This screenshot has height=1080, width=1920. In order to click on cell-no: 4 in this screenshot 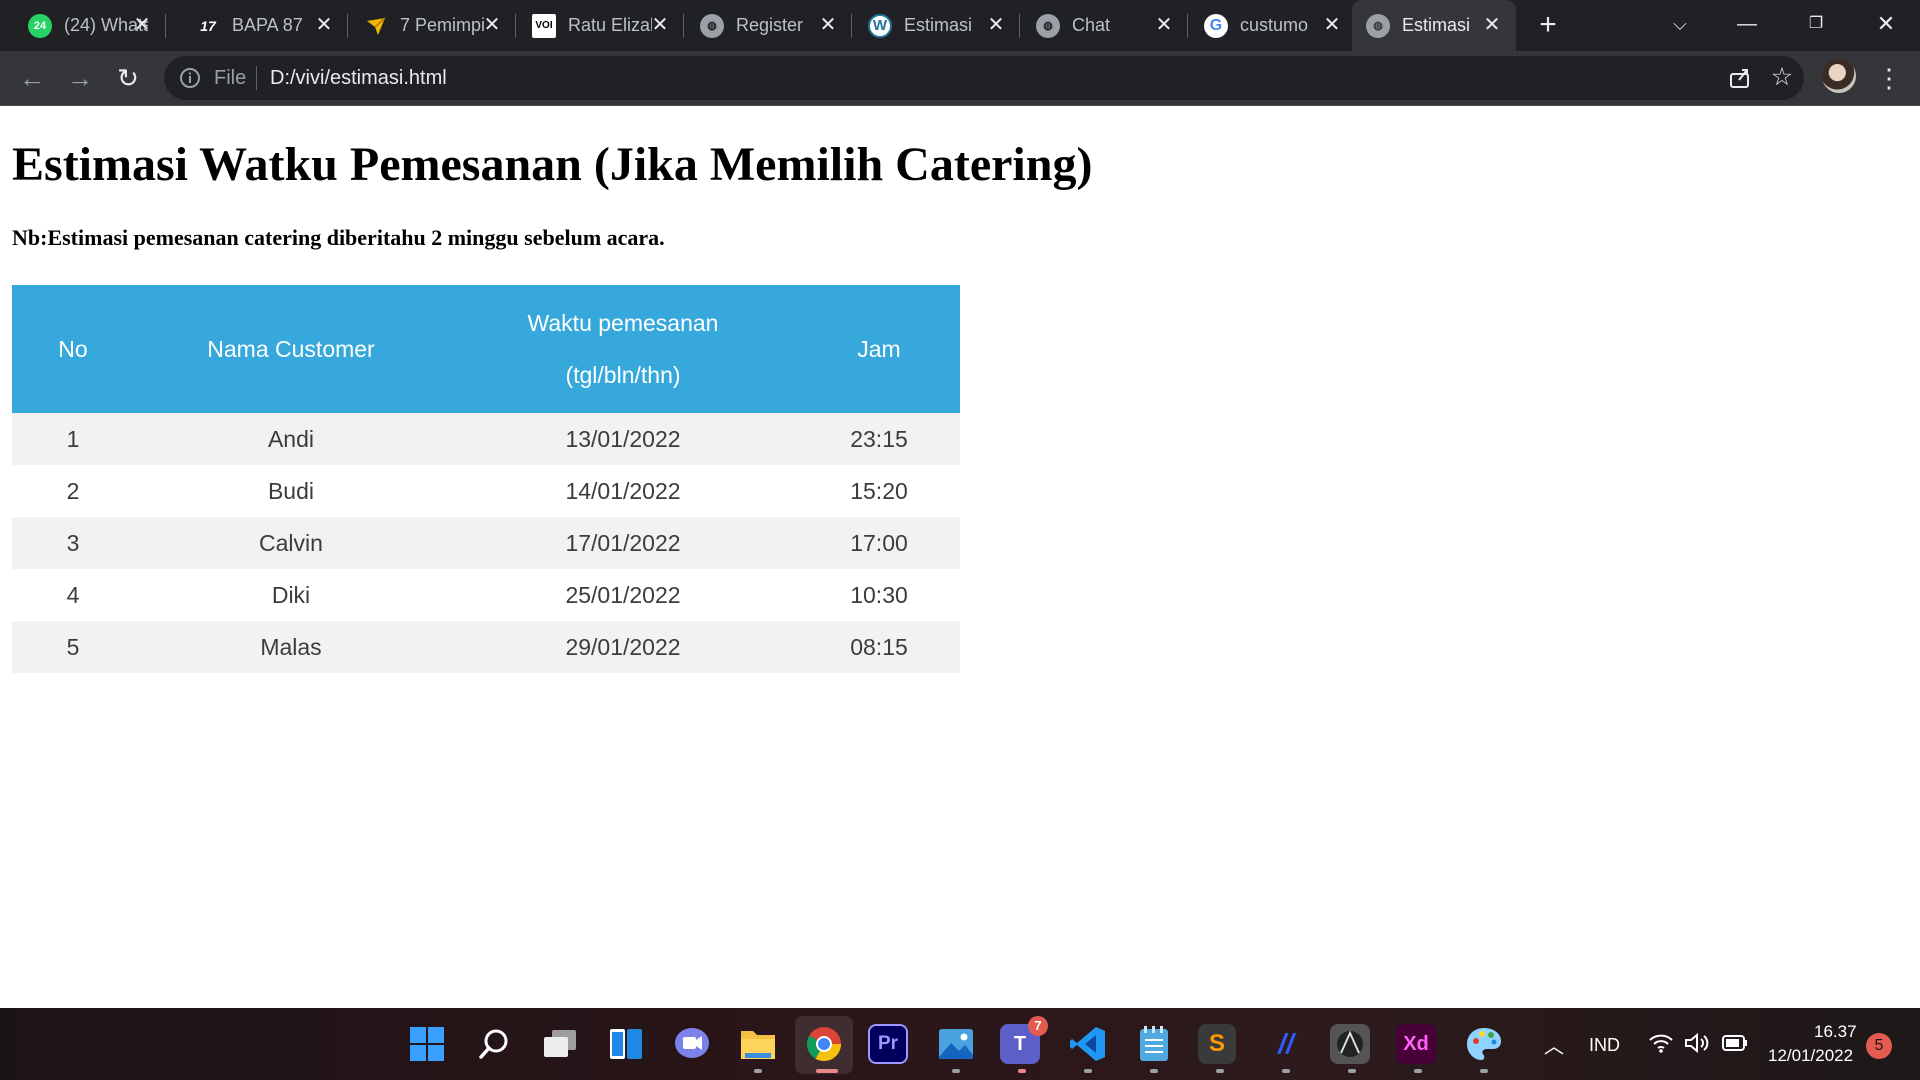, I will do `click(73, 595)`.